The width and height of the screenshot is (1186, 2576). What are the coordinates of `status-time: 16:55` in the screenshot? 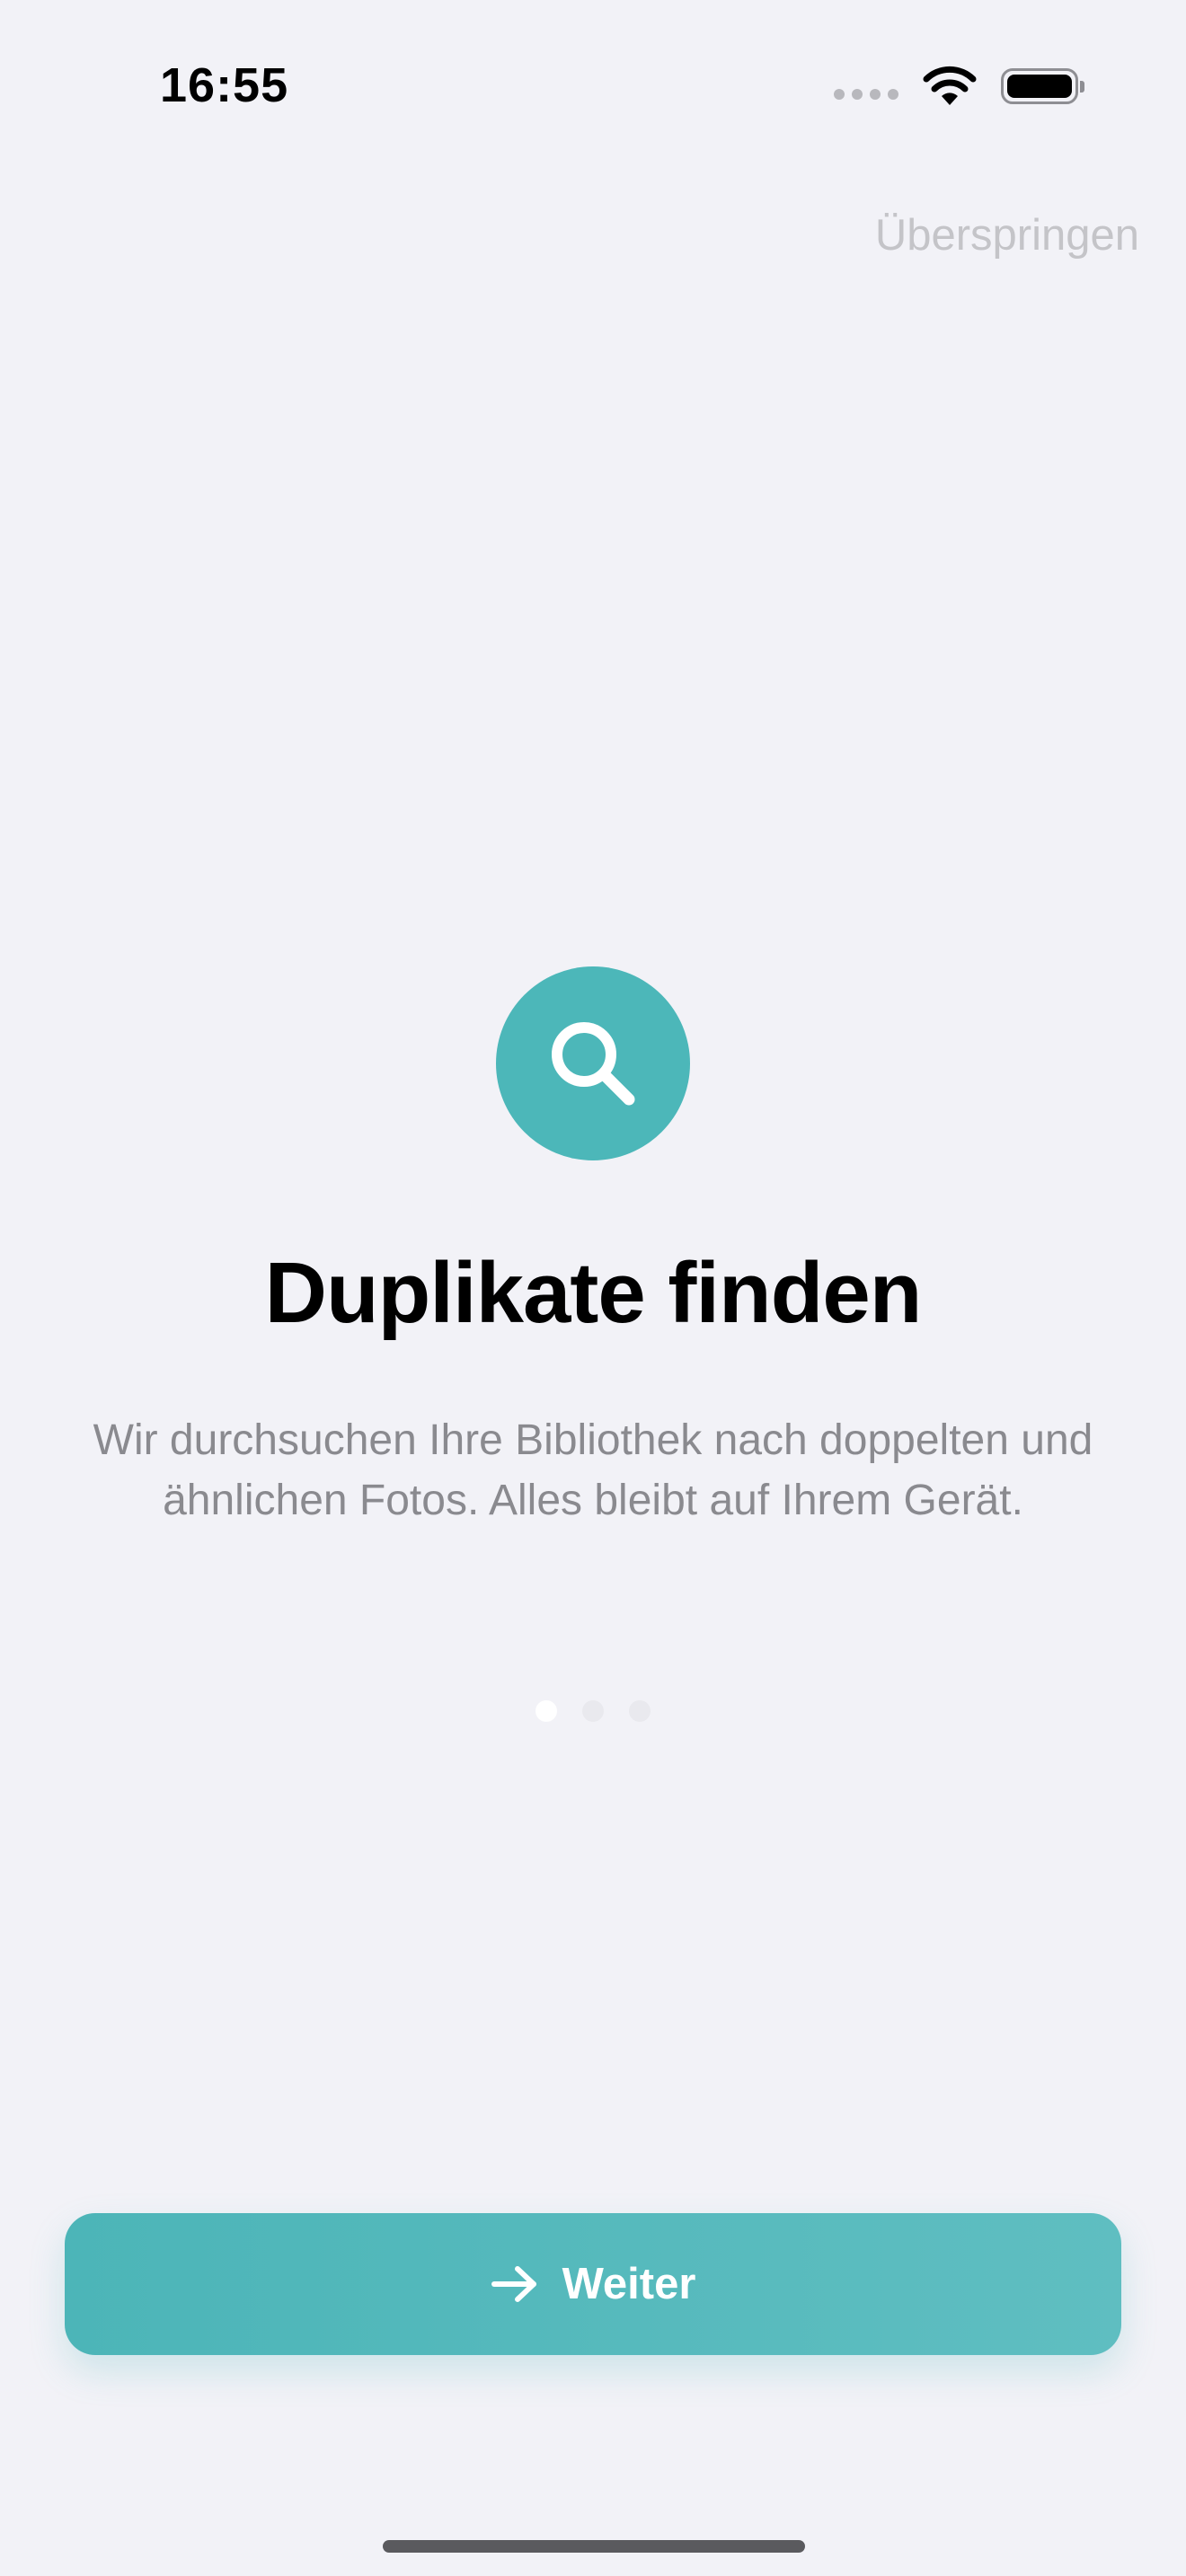 It's located at (224, 85).